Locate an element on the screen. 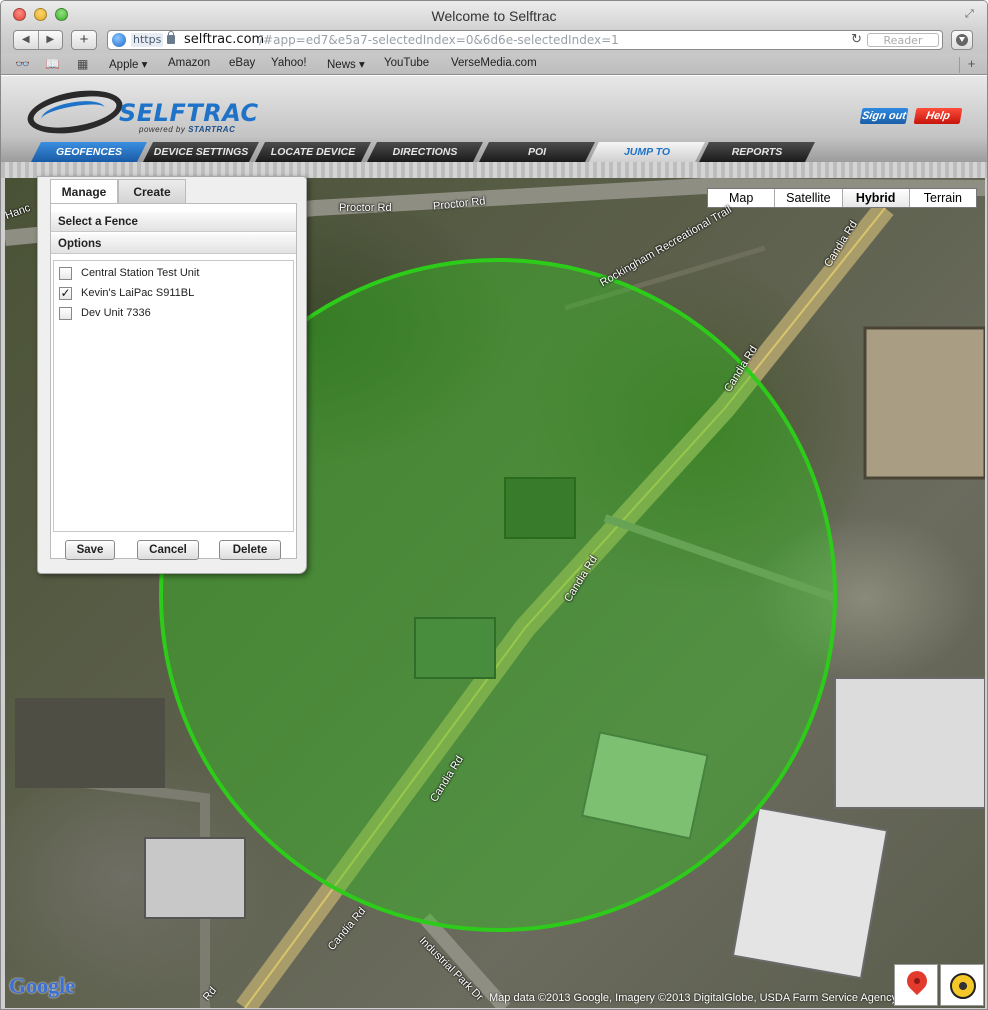 The height and width of the screenshot is (1010, 988). title-bar: Welcome to Selftrac ⤢ is located at coordinates (494, 15).